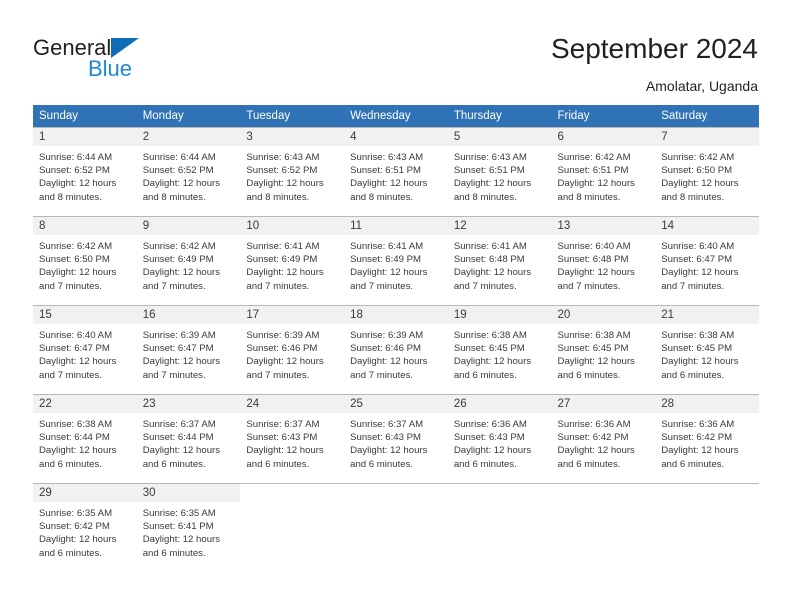 This screenshot has height=612, width=792. Describe the element at coordinates (74, 349) in the screenshot. I see `sunset-text: Sunset: 6:47 PM` at that location.